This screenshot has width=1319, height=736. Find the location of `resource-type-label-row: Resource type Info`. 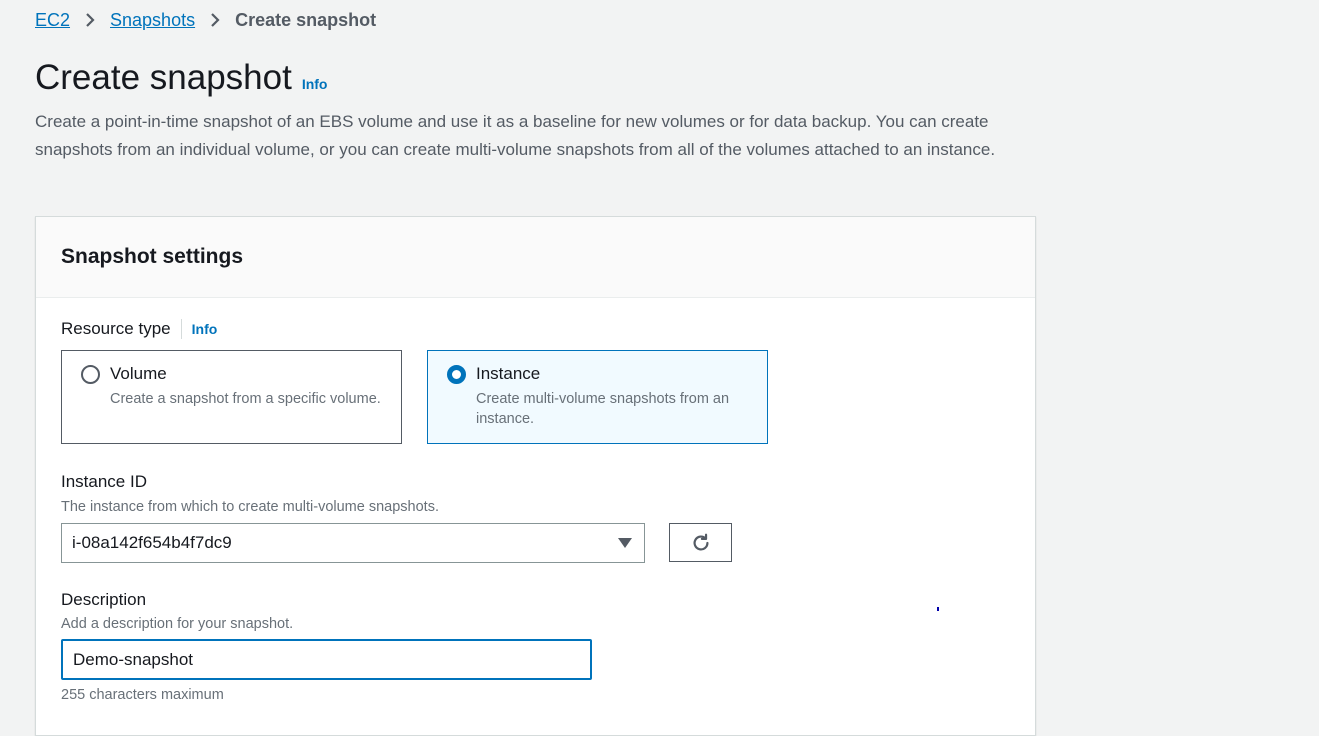

resource-type-label-row: Resource type Info is located at coordinates (139, 329).